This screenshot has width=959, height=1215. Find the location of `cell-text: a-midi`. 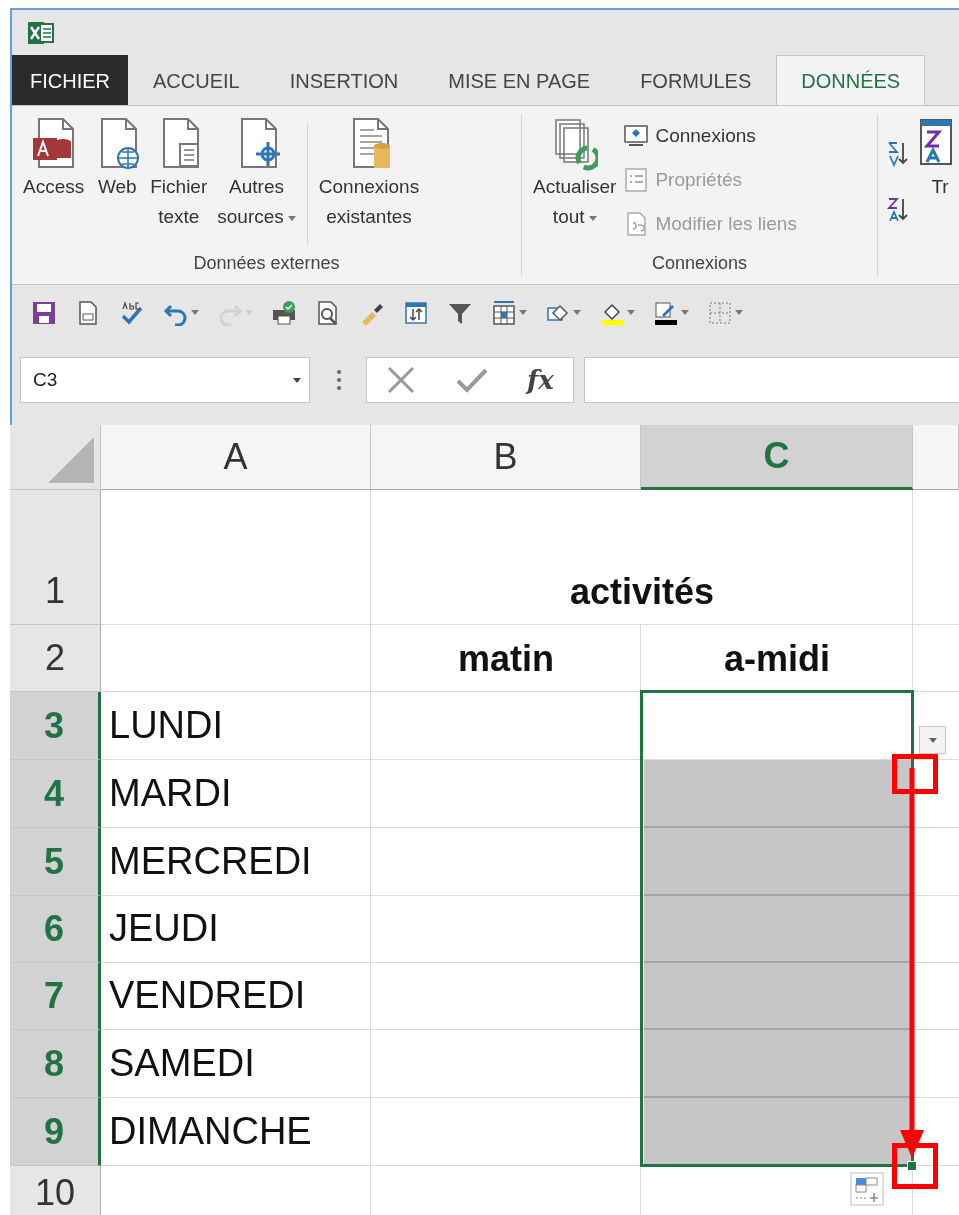

cell-text: a-midi is located at coordinates (777, 659).